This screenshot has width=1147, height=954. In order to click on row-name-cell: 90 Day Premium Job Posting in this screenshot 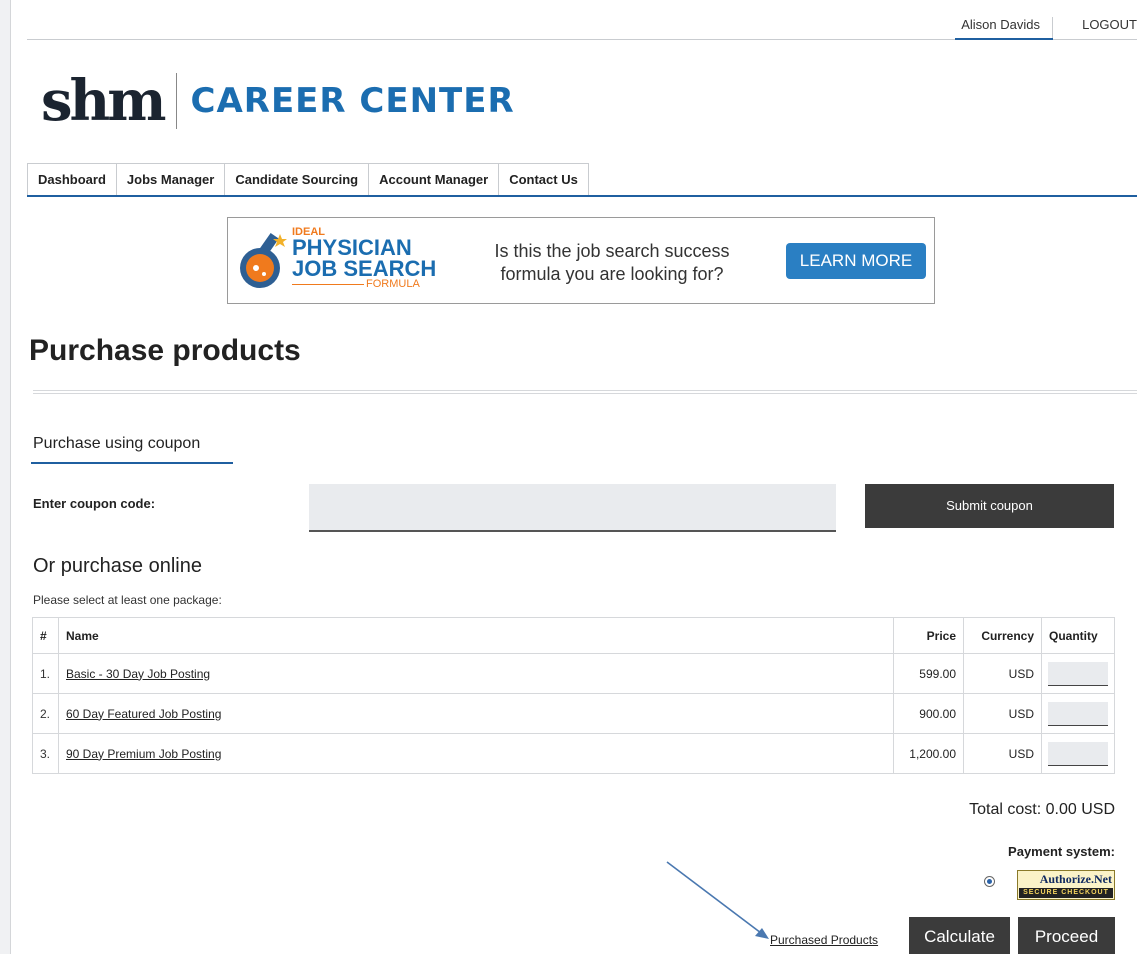, I will do `click(476, 753)`.